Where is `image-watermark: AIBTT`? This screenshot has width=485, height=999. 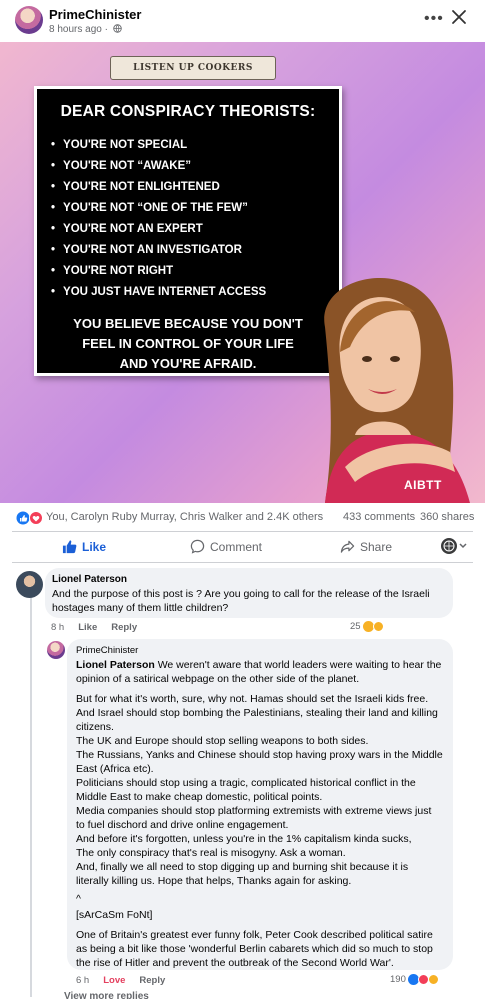 image-watermark: AIBTT is located at coordinates (423, 485).